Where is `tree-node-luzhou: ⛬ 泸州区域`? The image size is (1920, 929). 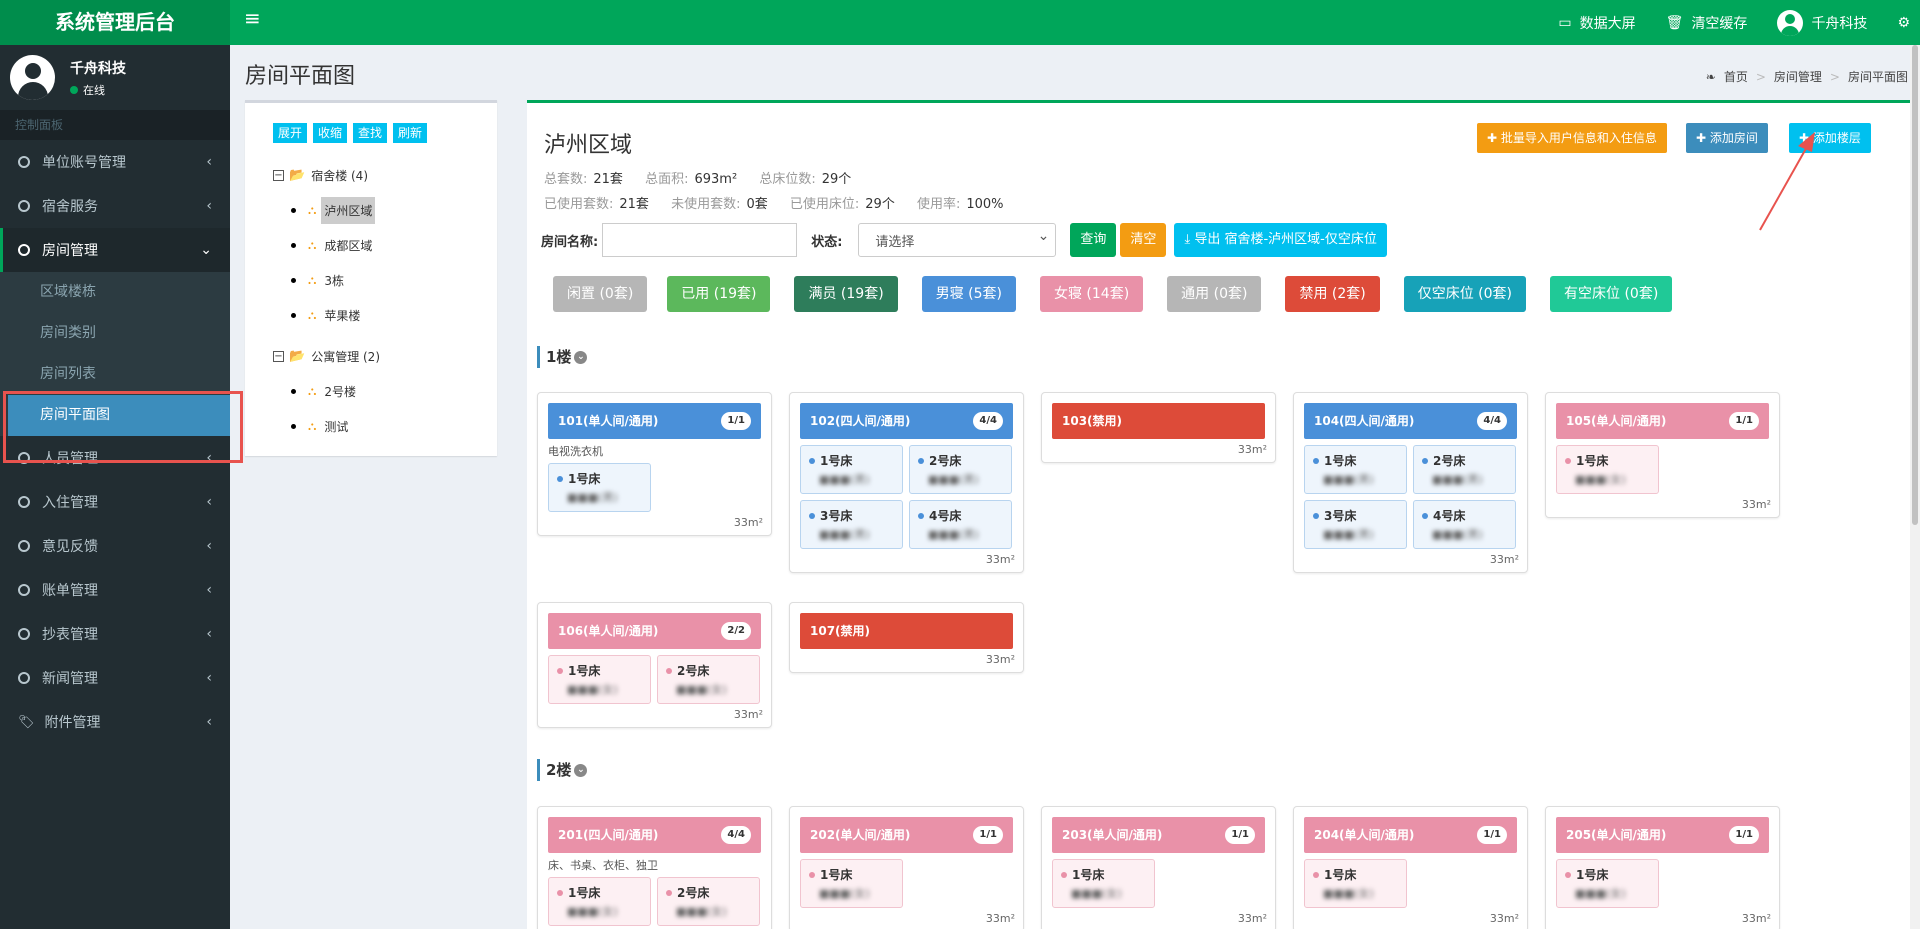
tree-node-luzhou: ⛬ 泸州区域 is located at coordinates (326, 210).